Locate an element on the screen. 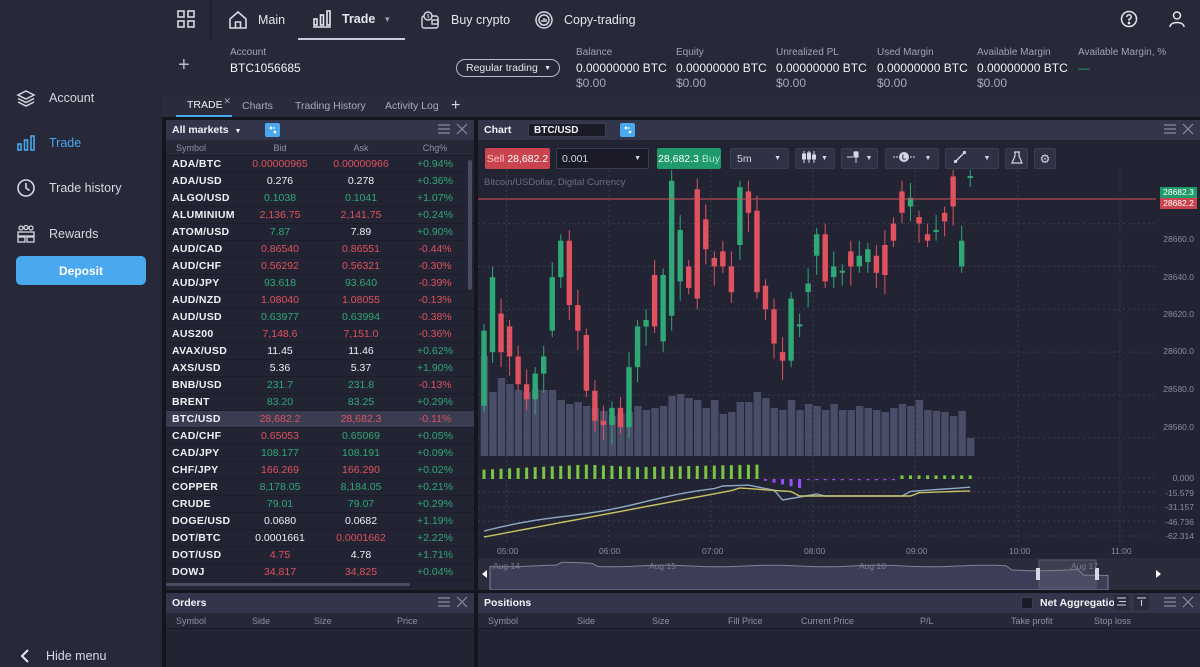  sell-button: Sell 28,682.2 is located at coordinates (517, 158).